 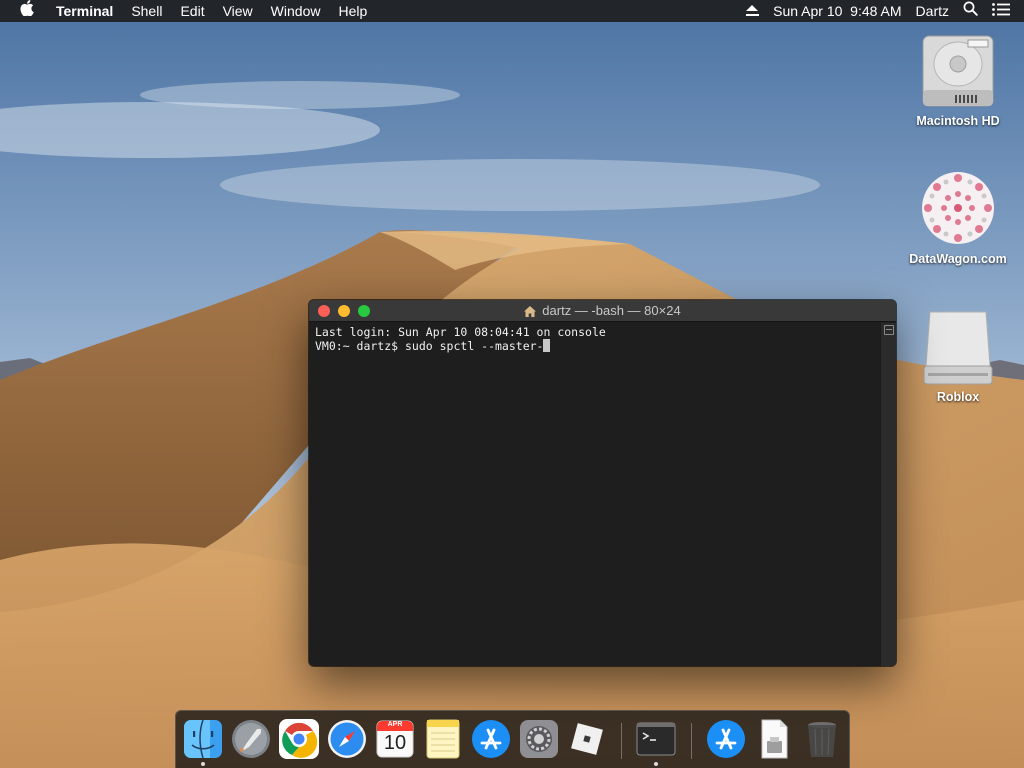 I want to click on system-preferences-icon, so click(x=539, y=739).